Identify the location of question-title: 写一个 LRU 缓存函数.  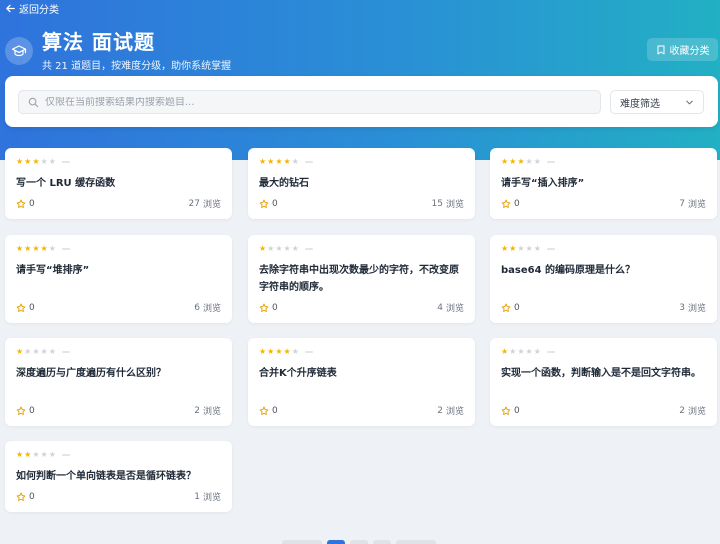
(118, 183).